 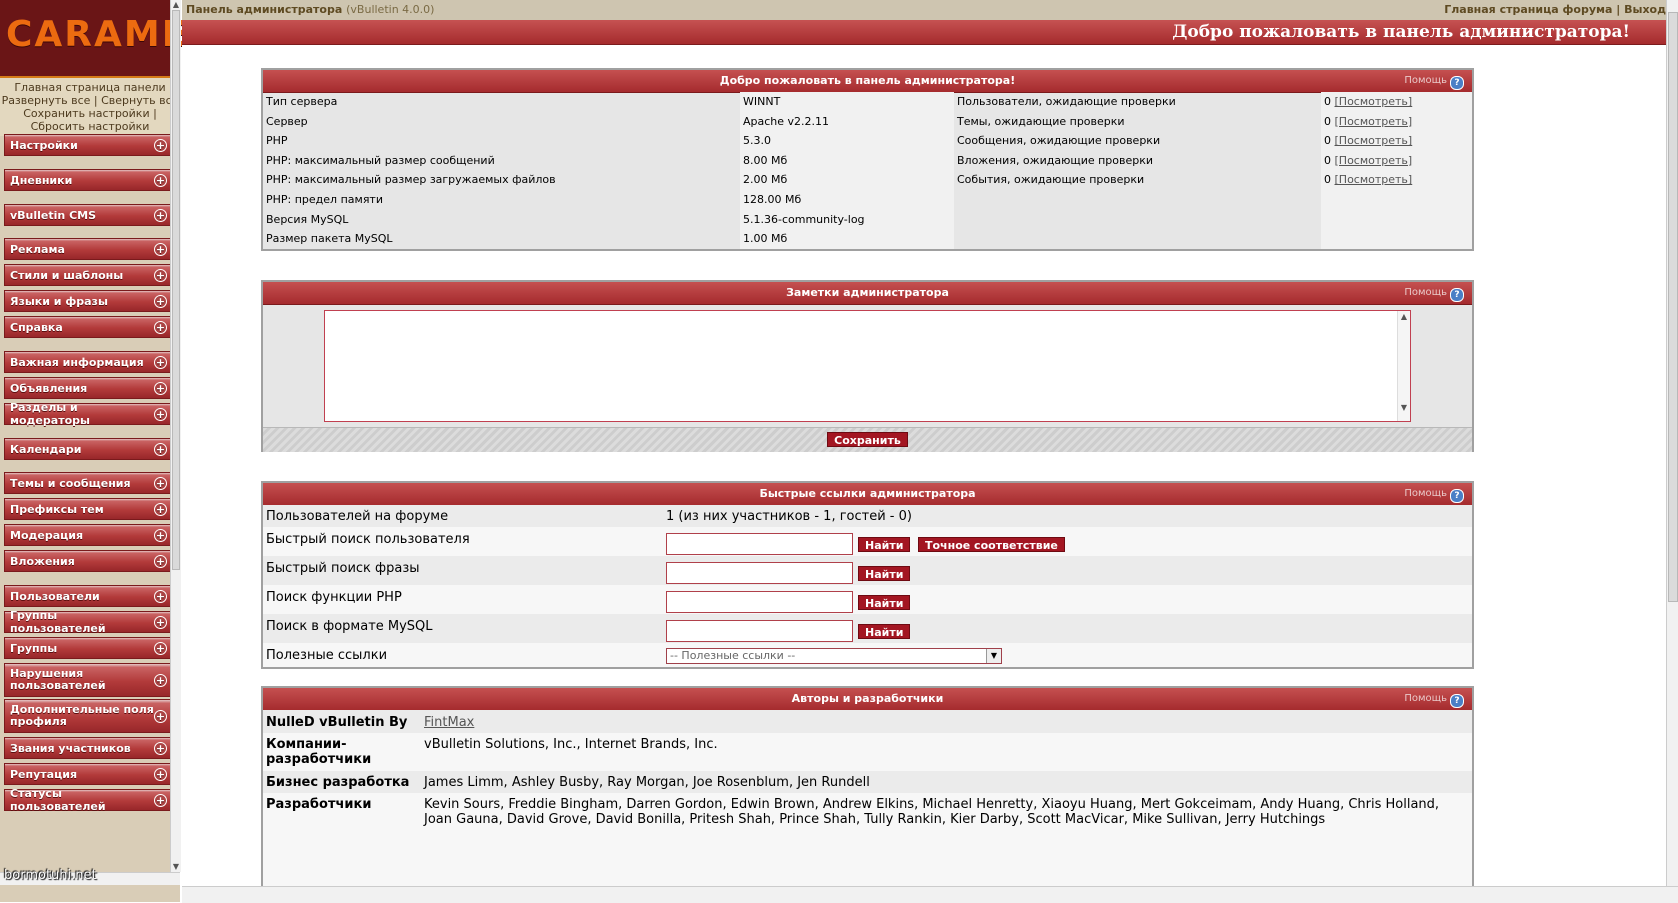 What do you see at coordinates (139, 100) in the screenshot?
I see `nav-link-collapse-all: Свернуть все` at bounding box center [139, 100].